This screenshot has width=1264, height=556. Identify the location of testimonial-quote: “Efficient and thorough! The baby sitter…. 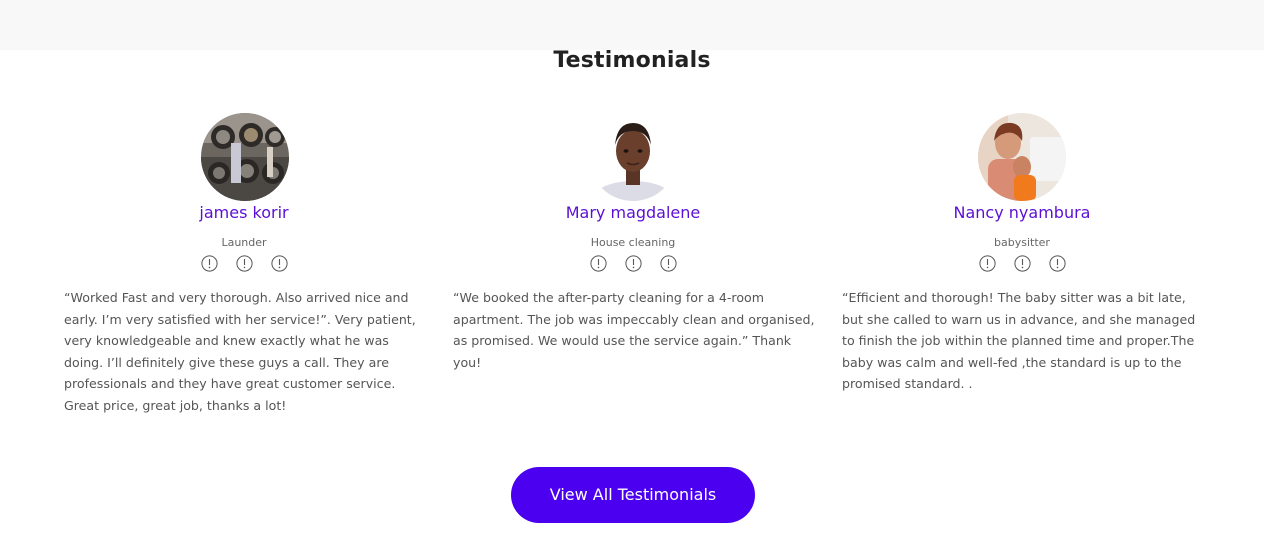
(1019, 340).